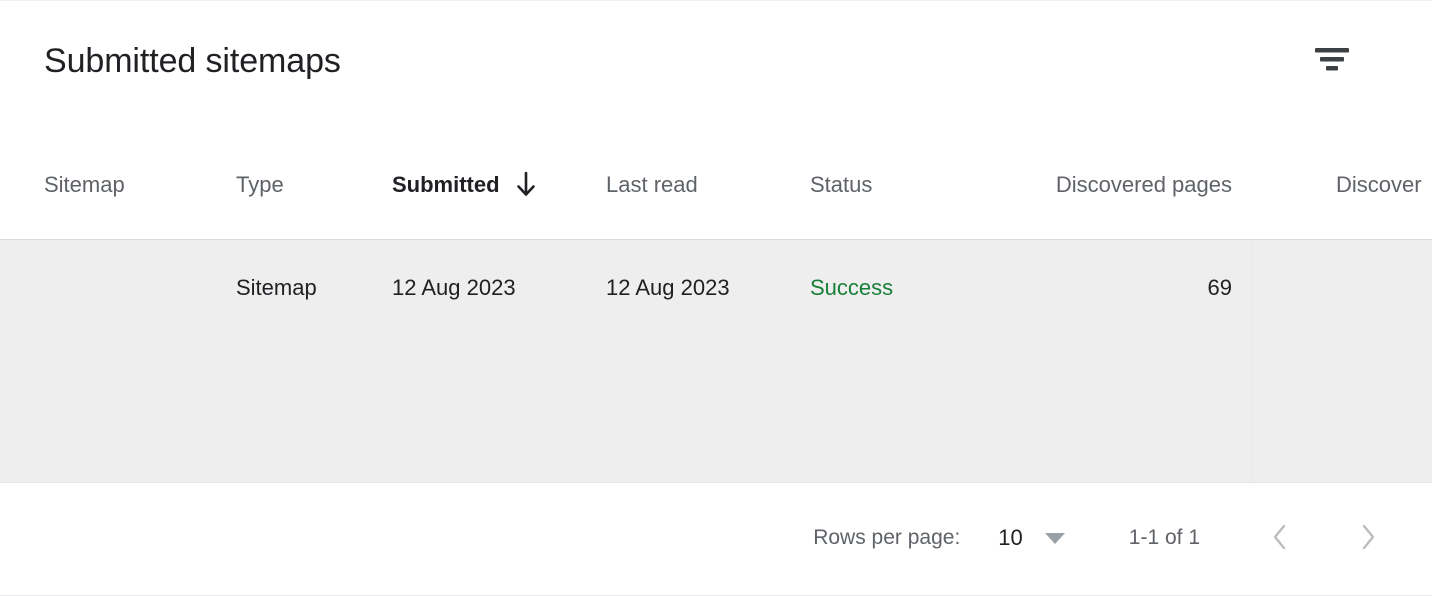 This screenshot has height=596, width=1432. What do you see at coordinates (276, 287) in the screenshot?
I see `cell-value: Sitemap` at bounding box center [276, 287].